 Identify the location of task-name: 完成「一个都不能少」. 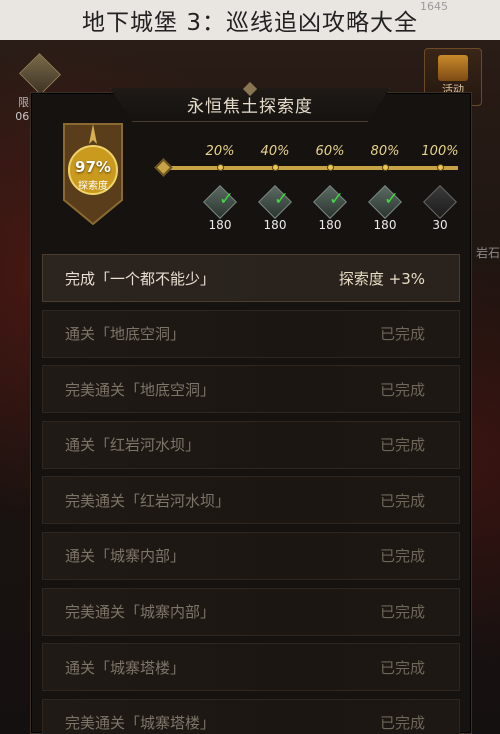
(140, 278).